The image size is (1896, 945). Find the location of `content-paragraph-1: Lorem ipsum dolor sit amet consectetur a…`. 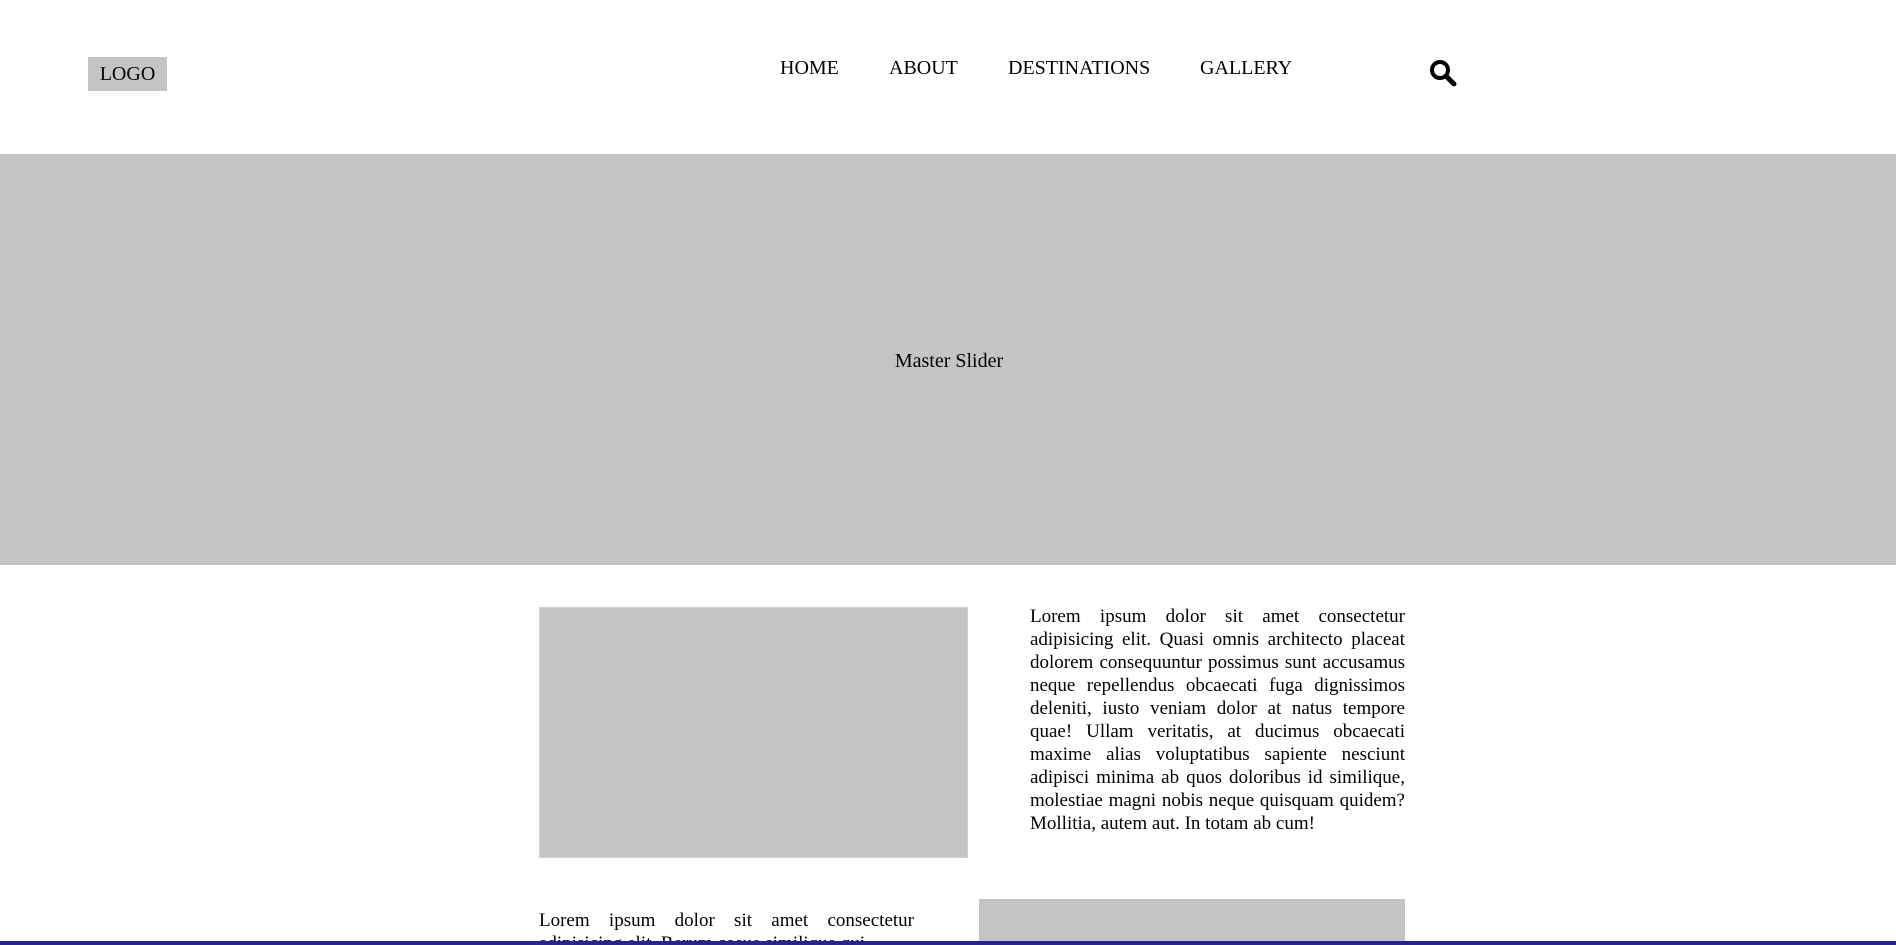

content-paragraph-1: Lorem ipsum dolor sit amet consectetur a… is located at coordinates (1217, 720).